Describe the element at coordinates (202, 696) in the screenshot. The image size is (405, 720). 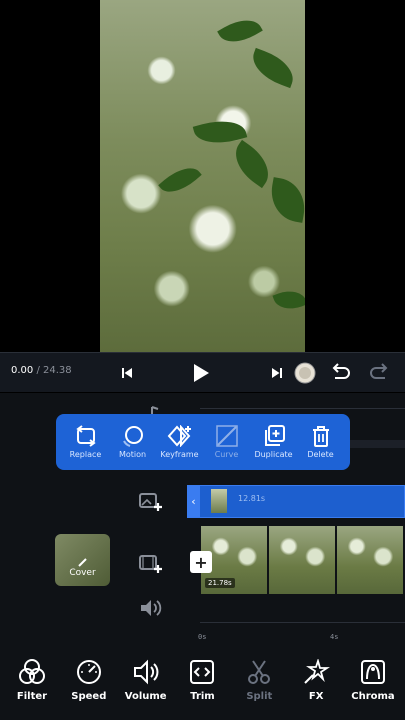
I see `trim-label: Trim` at that location.